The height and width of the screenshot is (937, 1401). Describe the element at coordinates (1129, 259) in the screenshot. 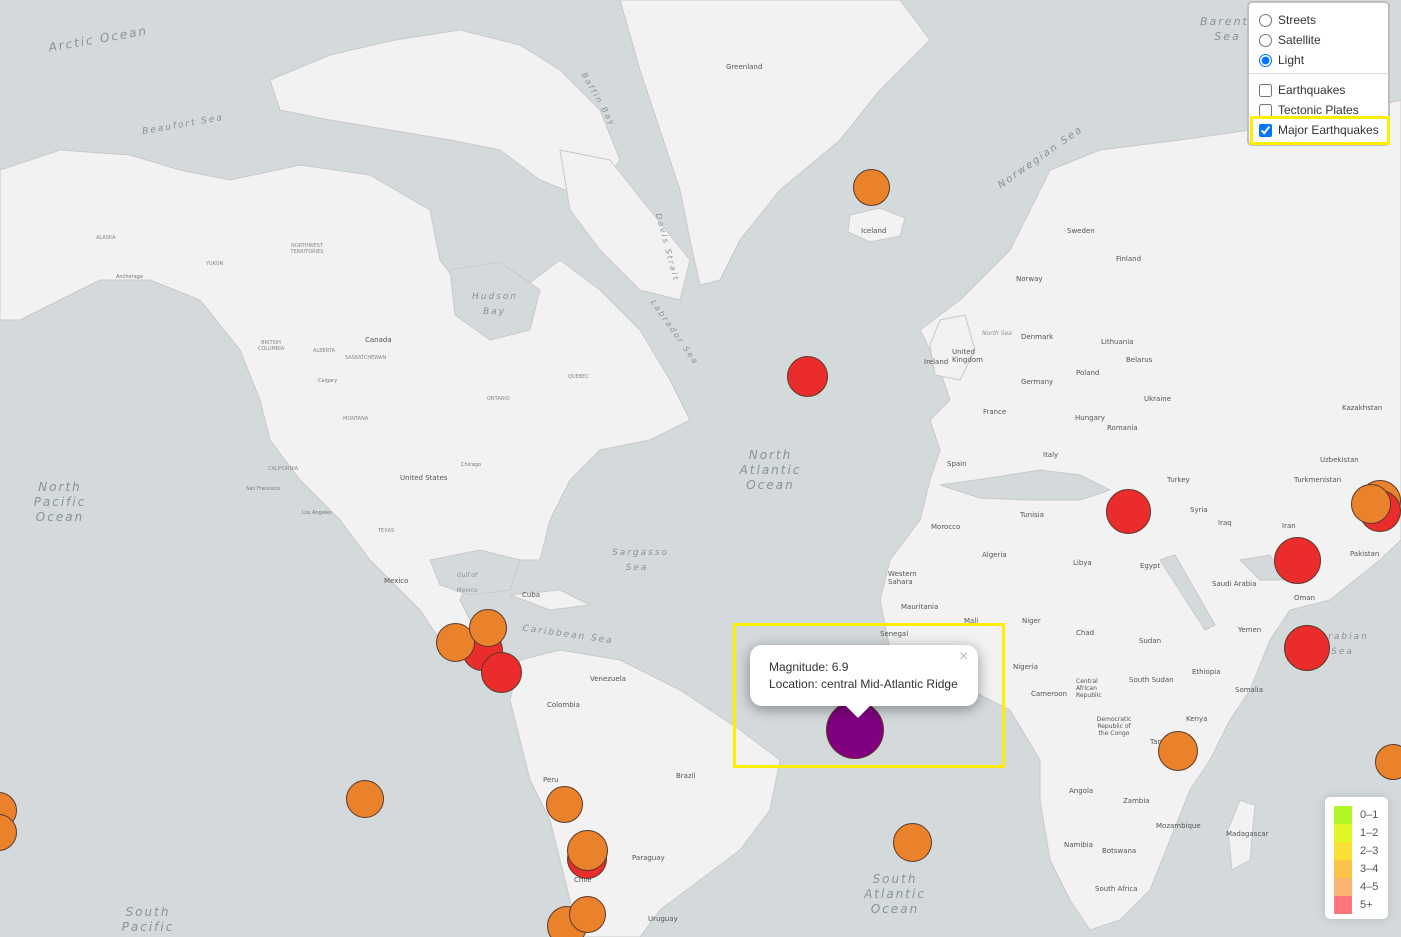

I see `label-finland: Finland` at that location.